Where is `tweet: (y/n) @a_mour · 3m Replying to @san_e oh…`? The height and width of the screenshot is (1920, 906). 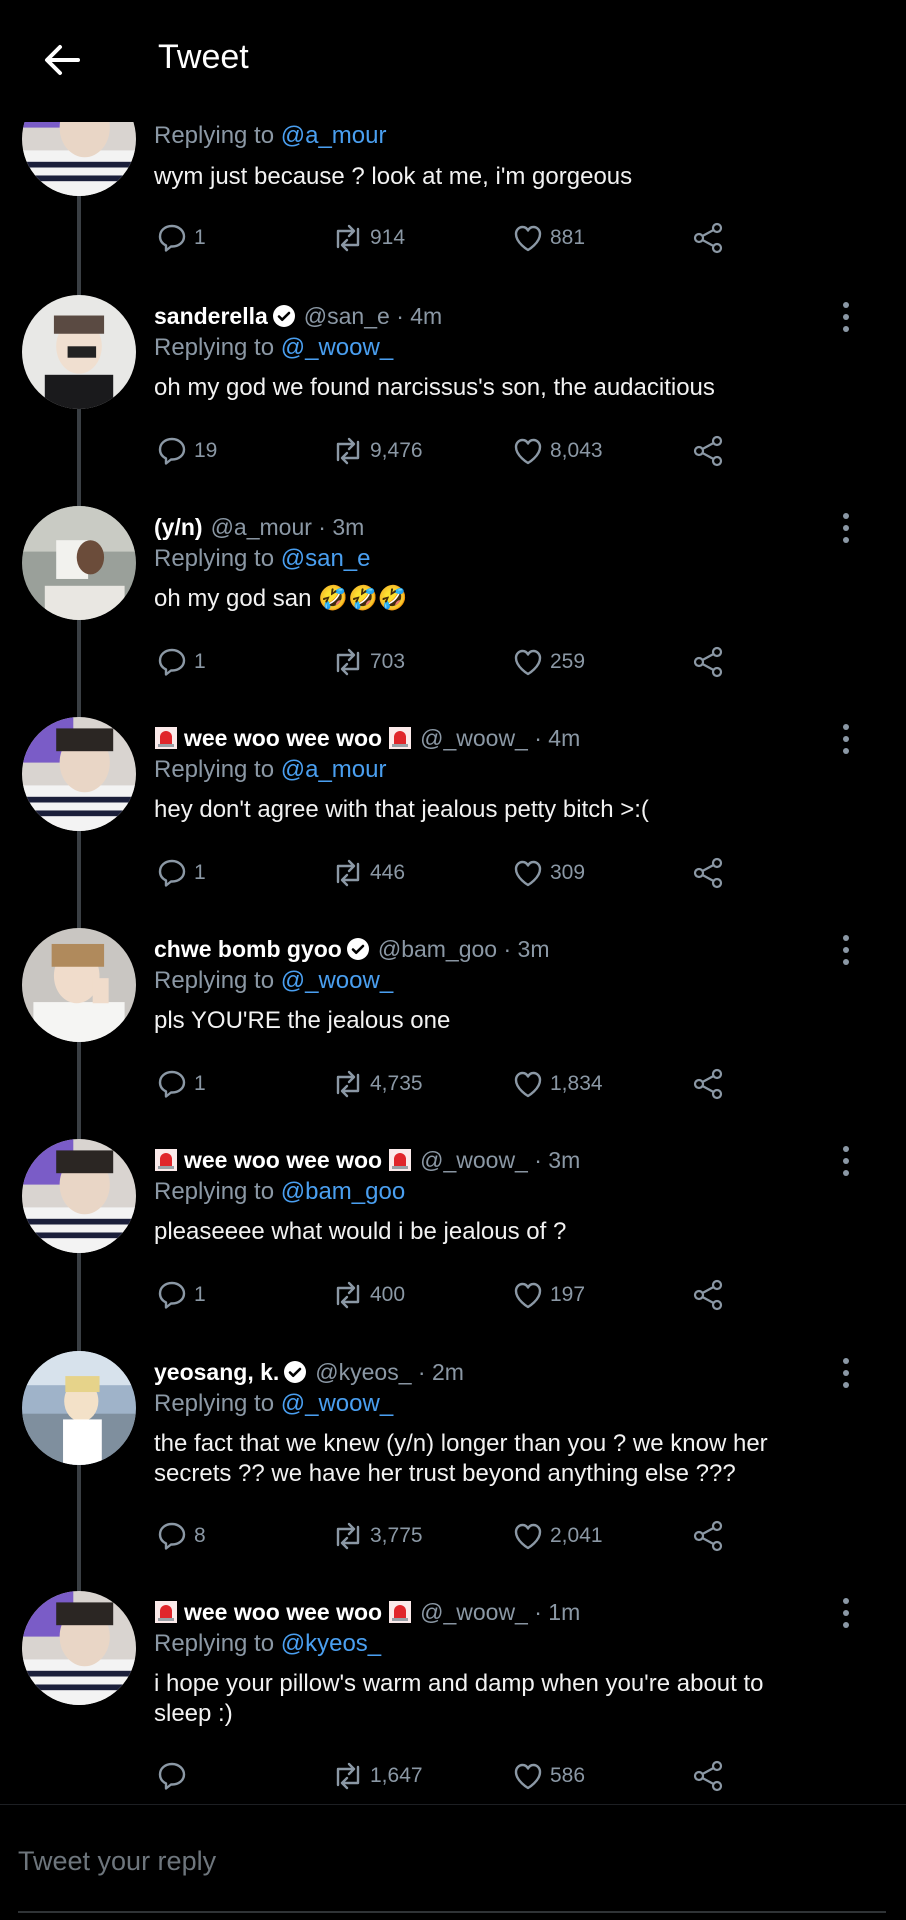 tweet: (y/n) @a_mour · 3m Replying to @san_e oh… is located at coordinates (453, 623).